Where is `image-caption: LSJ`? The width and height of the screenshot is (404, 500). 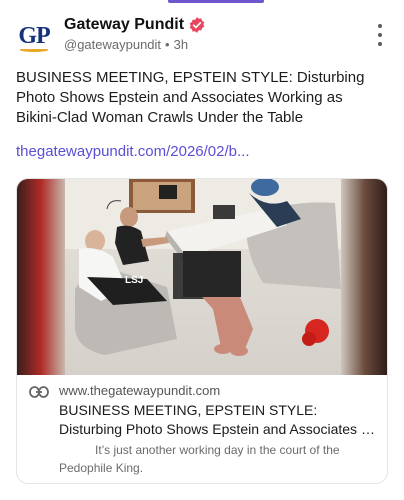
image-caption: LSJ is located at coordinates (134, 280).